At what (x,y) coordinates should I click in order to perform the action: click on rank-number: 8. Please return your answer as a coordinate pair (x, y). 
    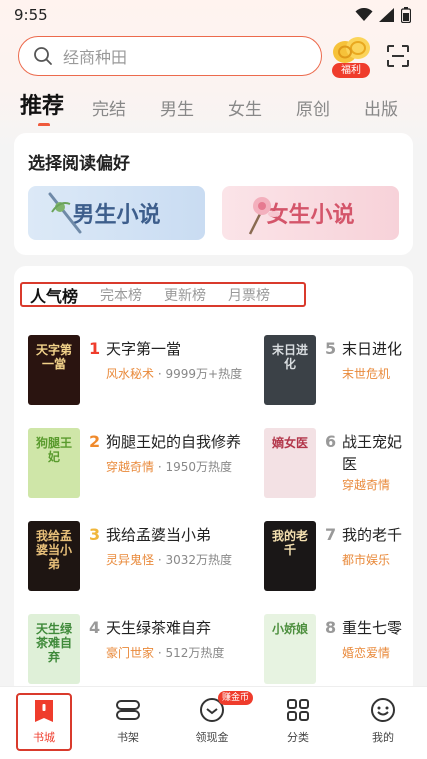
    Looking at the image, I should click on (331, 627).